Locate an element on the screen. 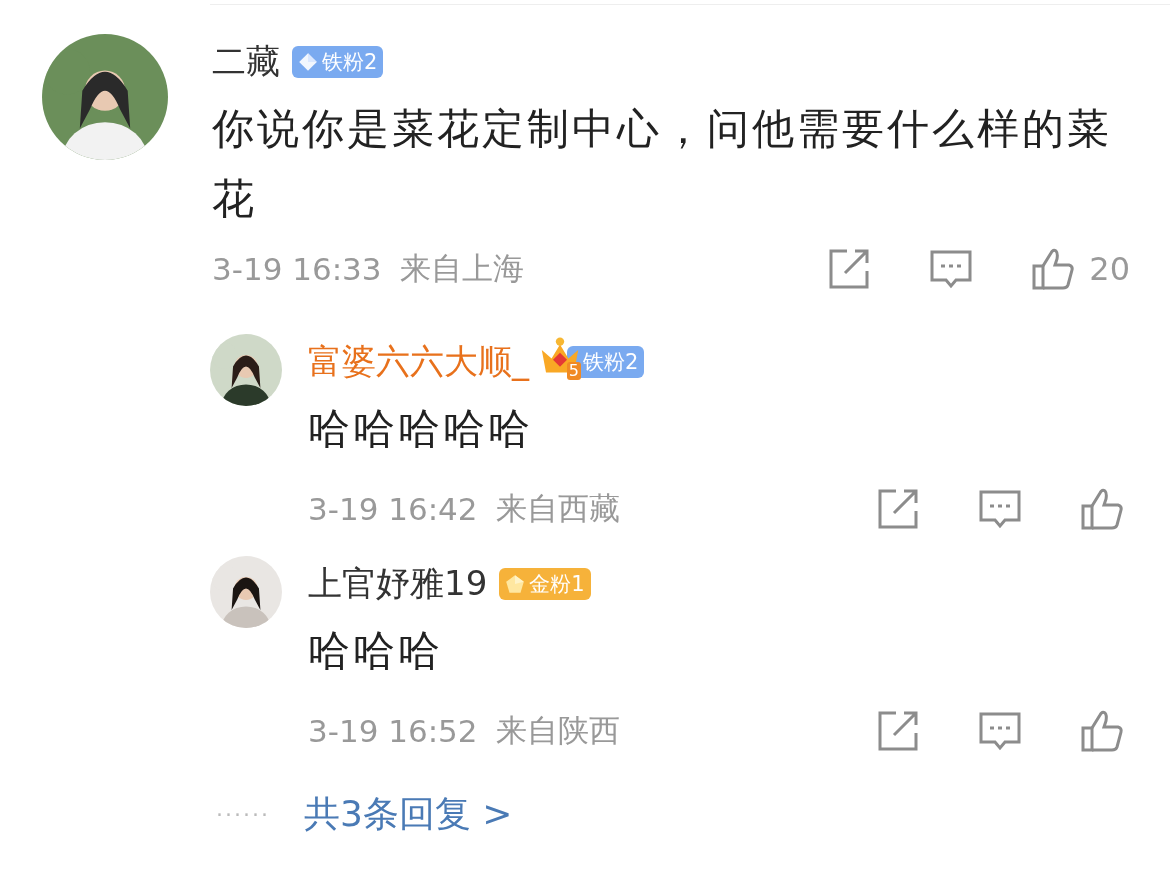 The image size is (1170, 873). gem-icon is located at coordinates (515, 584).